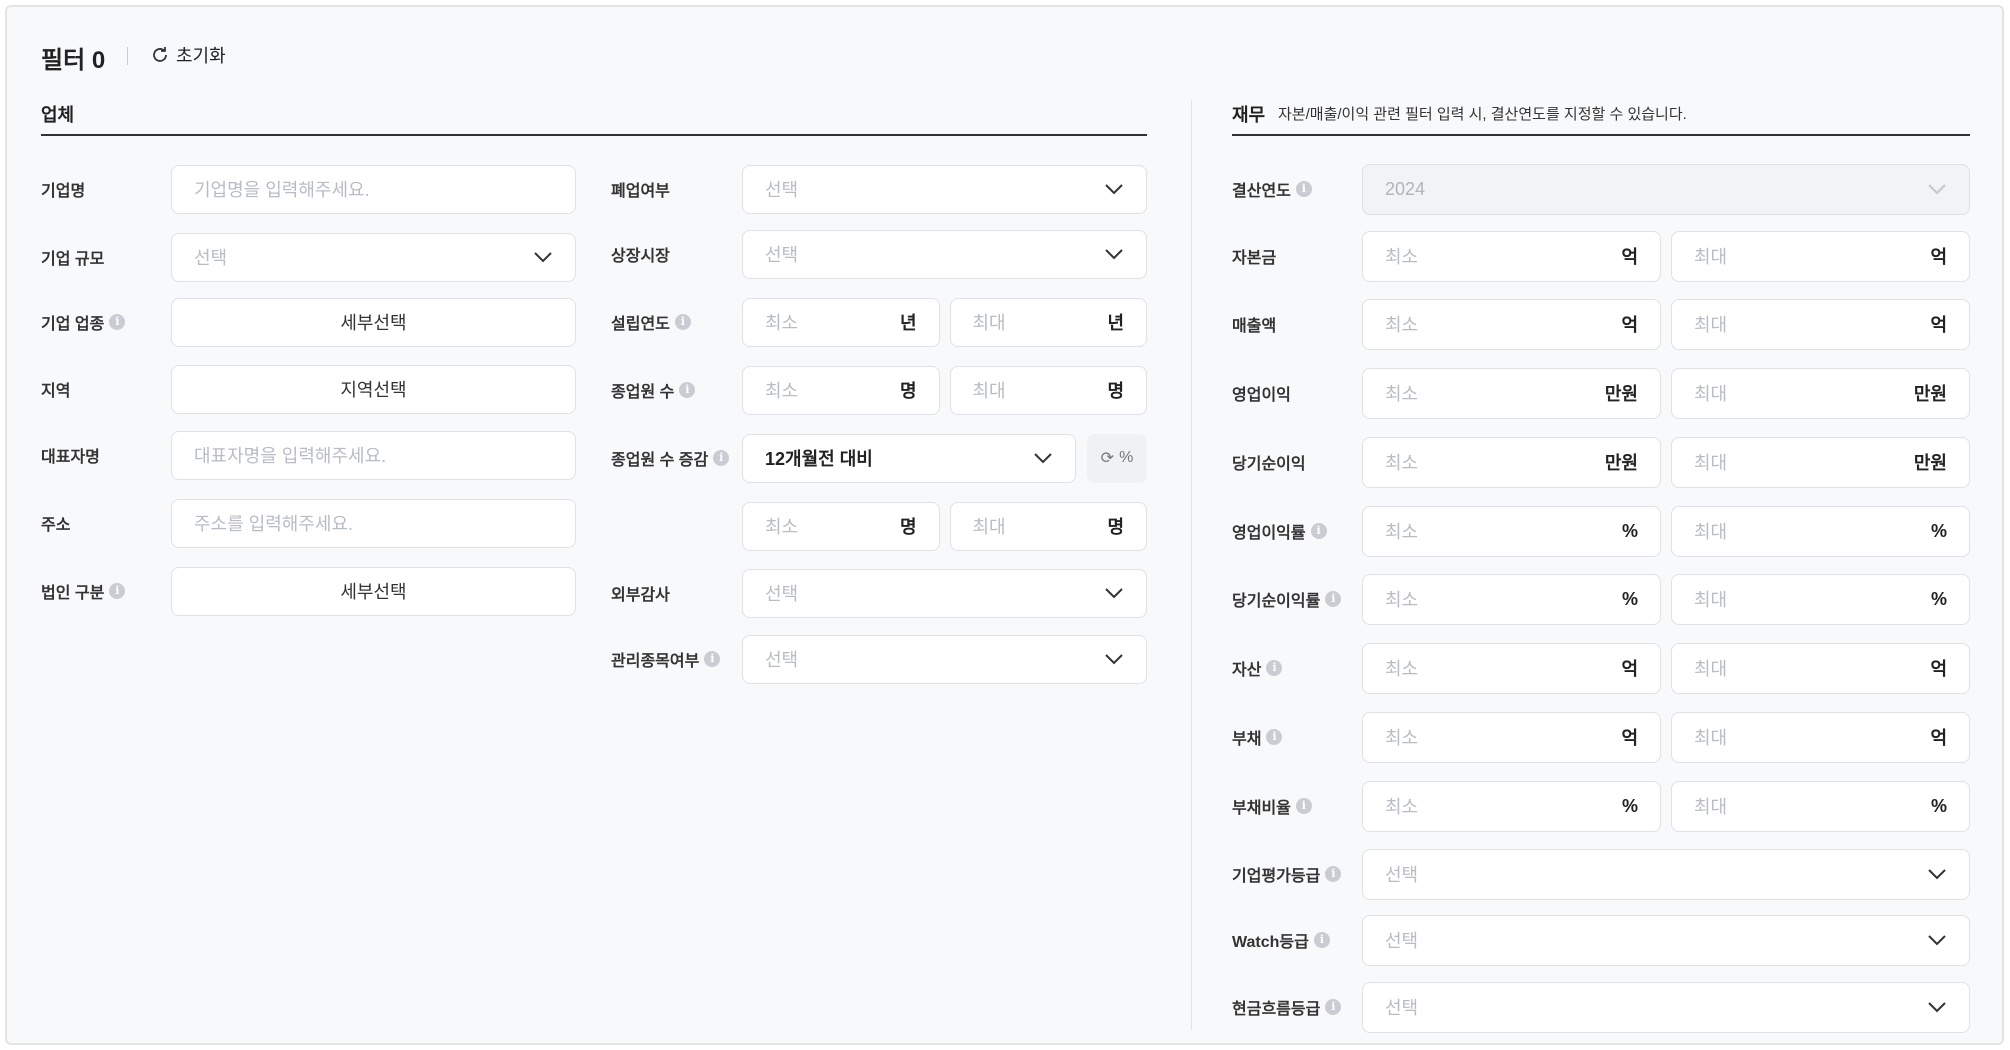 The image size is (2010, 1050). Describe the element at coordinates (373, 455) in the screenshot. I see `대표자명-input: 대표자명을 입력해주세요.` at that location.